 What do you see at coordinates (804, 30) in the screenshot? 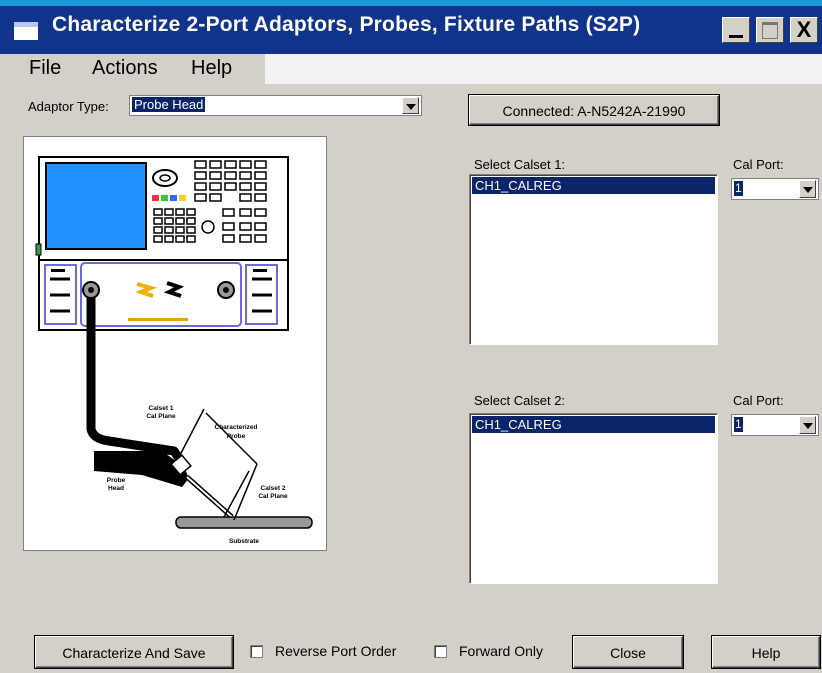
I see `close-window-button: X` at bounding box center [804, 30].